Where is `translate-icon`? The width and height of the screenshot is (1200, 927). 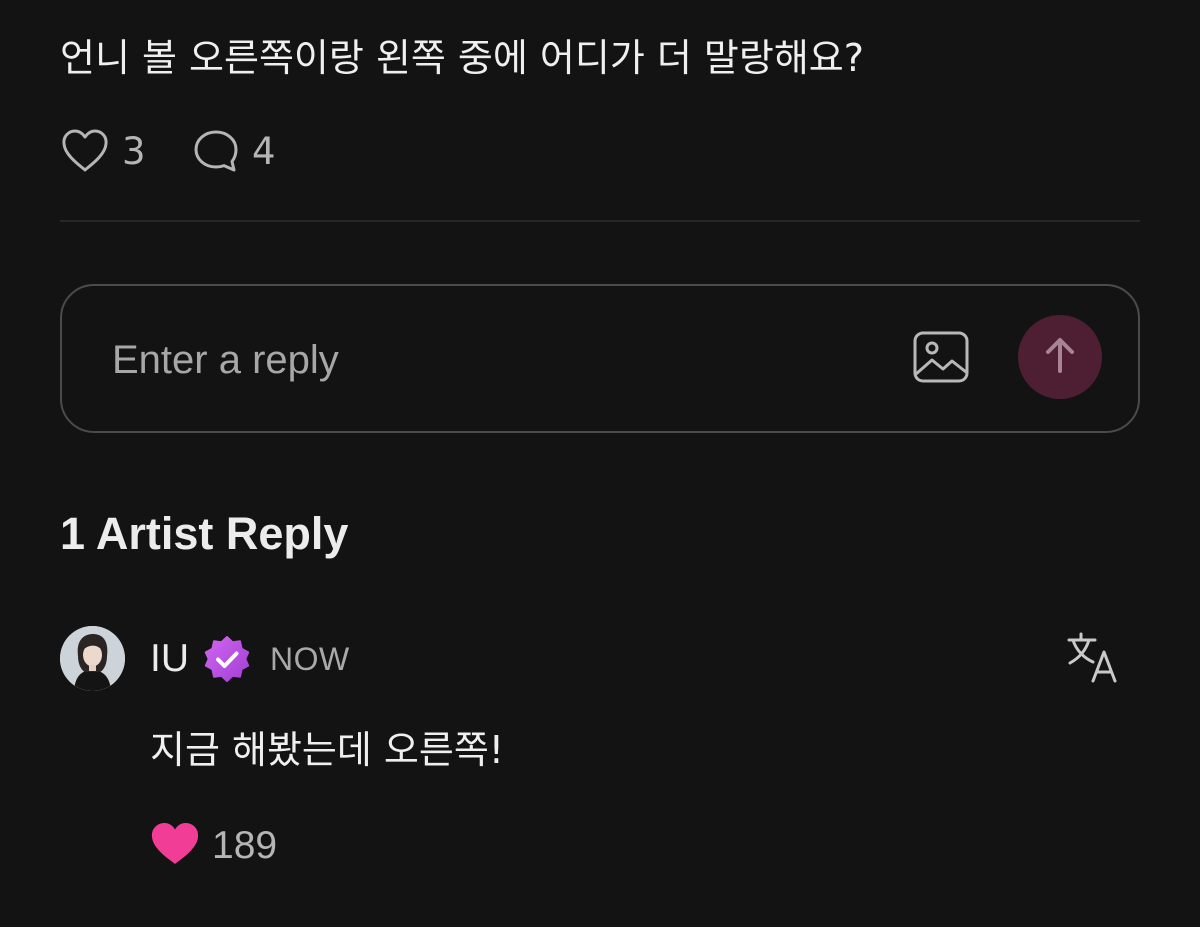 translate-icon is located at coordinates (1094, 658).